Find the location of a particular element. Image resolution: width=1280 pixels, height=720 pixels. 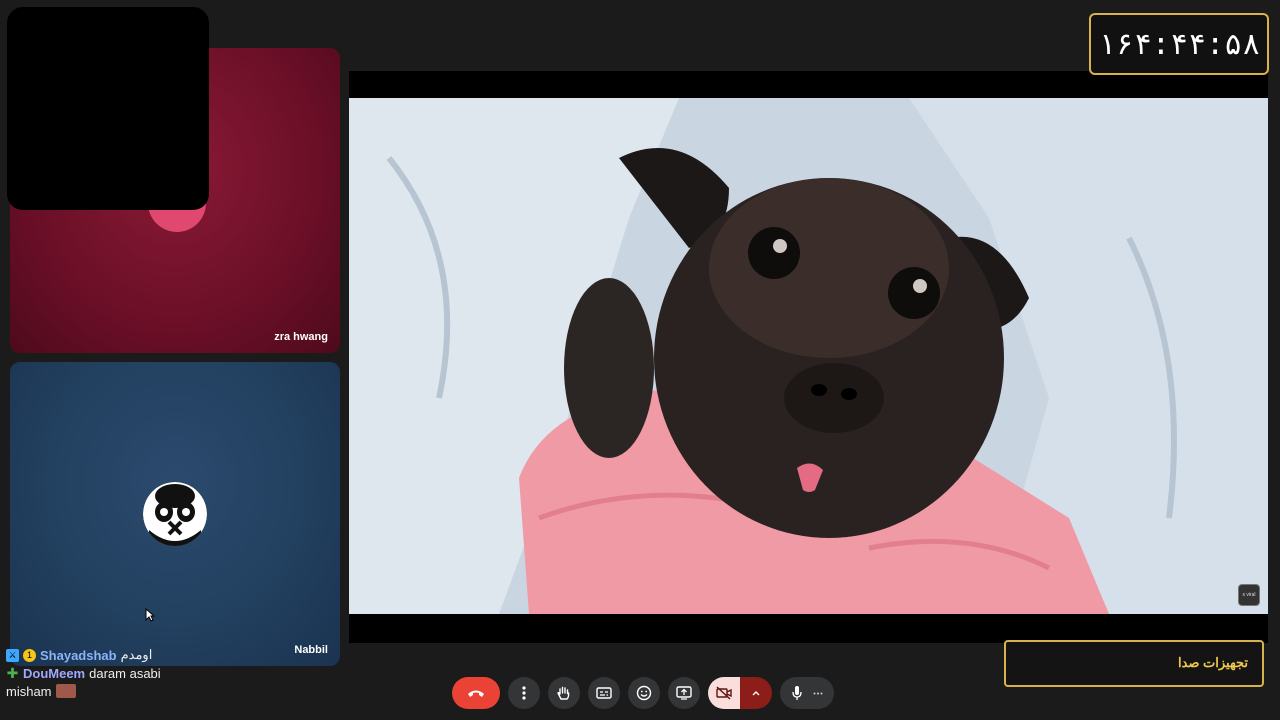

audio-settings-panel: تجهیزات صدا is located at coordinates (1134, 663).